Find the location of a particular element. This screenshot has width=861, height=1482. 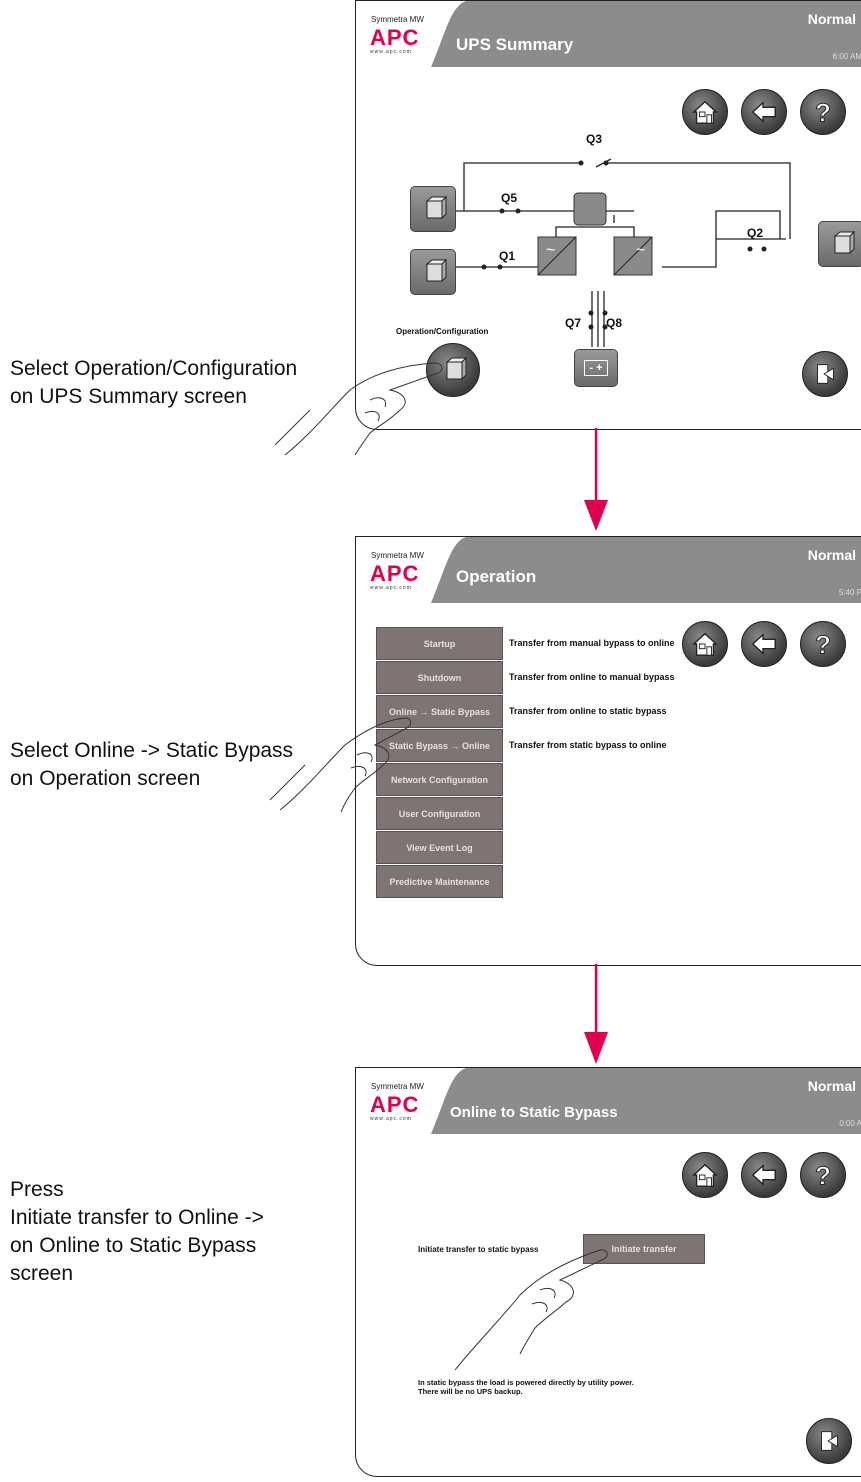

startup-button: Startup is located at coordinates (439, 643).